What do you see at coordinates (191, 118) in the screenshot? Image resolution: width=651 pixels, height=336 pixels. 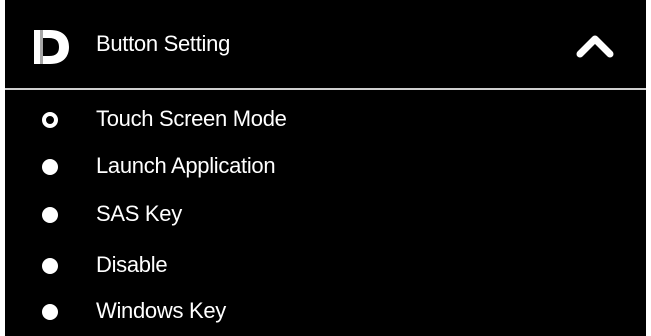 I see `option-label: Touch Screen Mode` at bounding box center [191, 118].